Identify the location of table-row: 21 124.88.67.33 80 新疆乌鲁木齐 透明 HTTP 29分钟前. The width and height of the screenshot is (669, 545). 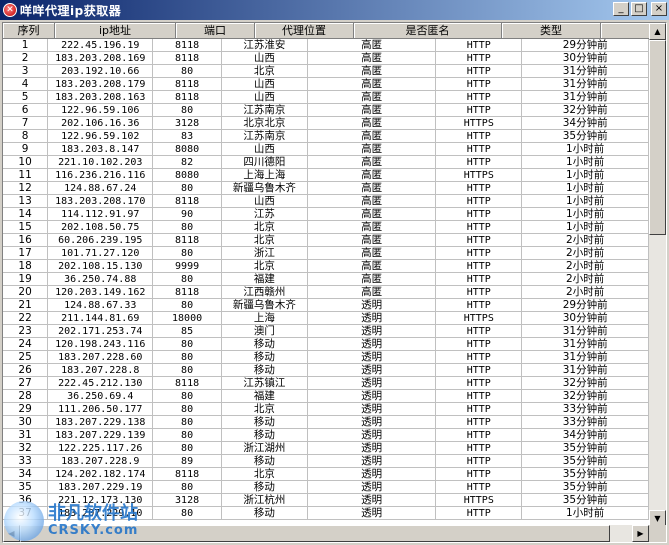
(326, 305).